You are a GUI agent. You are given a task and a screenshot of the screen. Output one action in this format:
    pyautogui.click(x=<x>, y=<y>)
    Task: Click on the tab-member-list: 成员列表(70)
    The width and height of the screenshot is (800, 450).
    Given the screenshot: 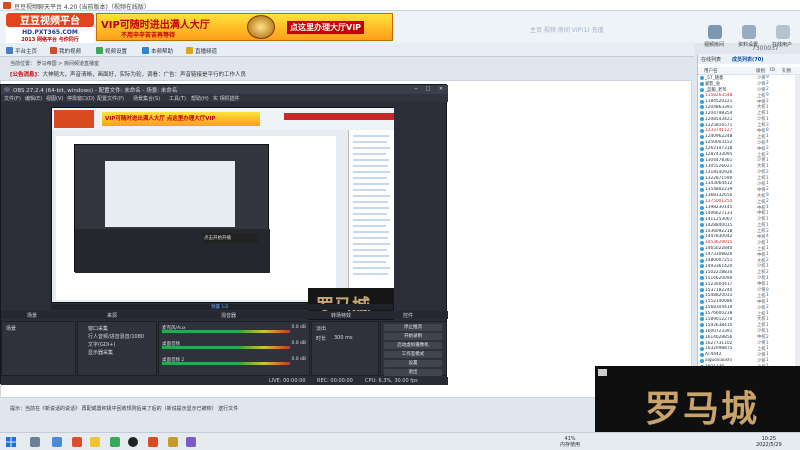 What is the action you would take?
    pyautogui.click(x=748, y=59)
    